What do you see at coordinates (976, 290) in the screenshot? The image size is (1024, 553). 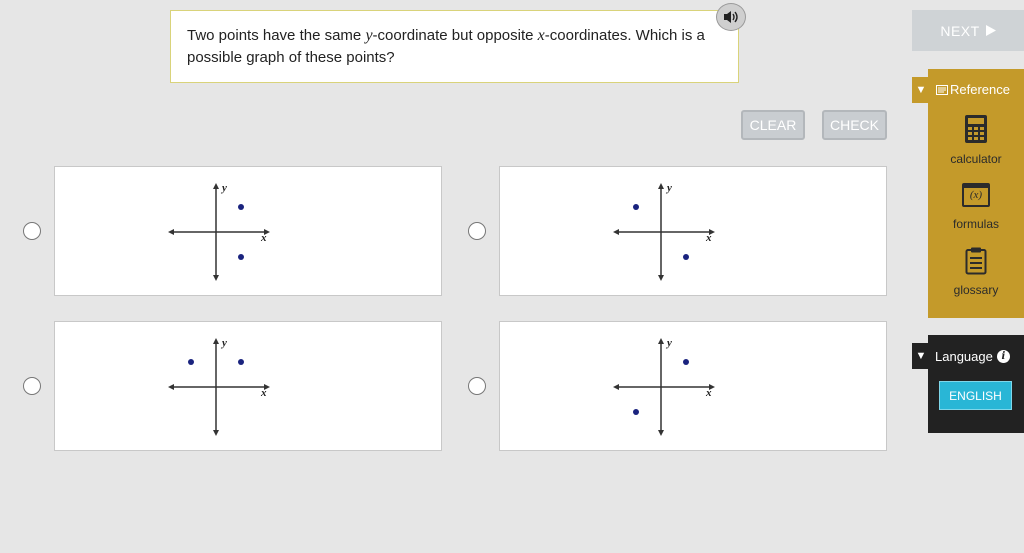 I see `glossary-label: glossary` at bounding box center [976, 290].